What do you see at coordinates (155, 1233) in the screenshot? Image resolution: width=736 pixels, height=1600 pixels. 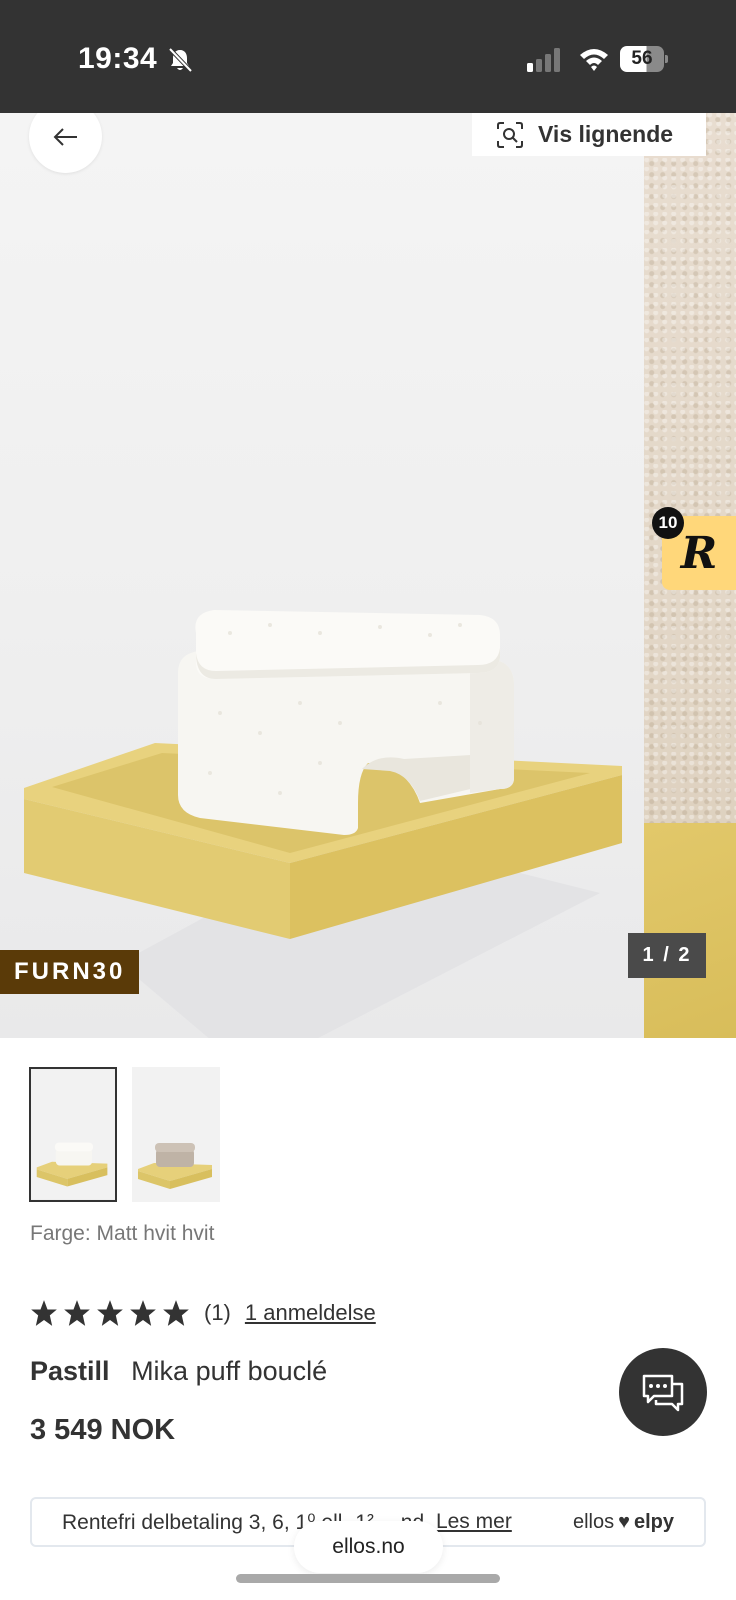 I see `color-value: Matt hvit hvit` at bounding box center [155, 1233].